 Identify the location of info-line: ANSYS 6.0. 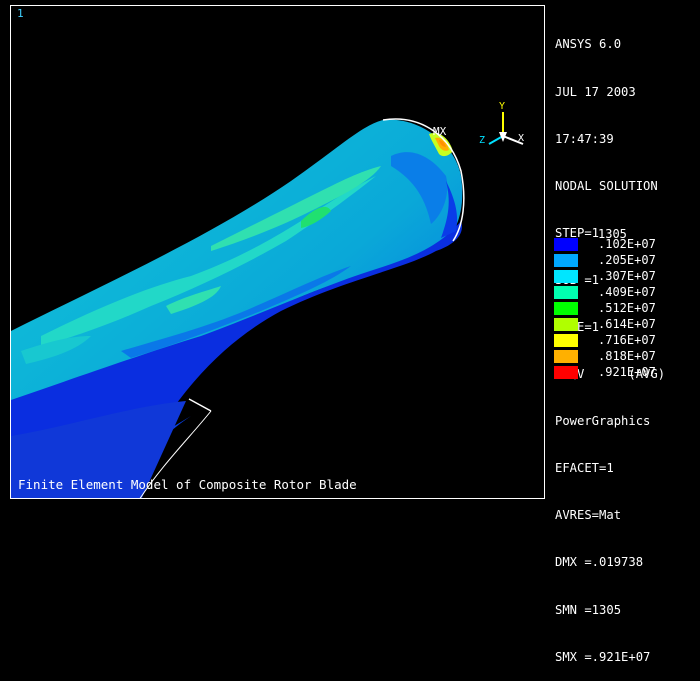
(588, 44).